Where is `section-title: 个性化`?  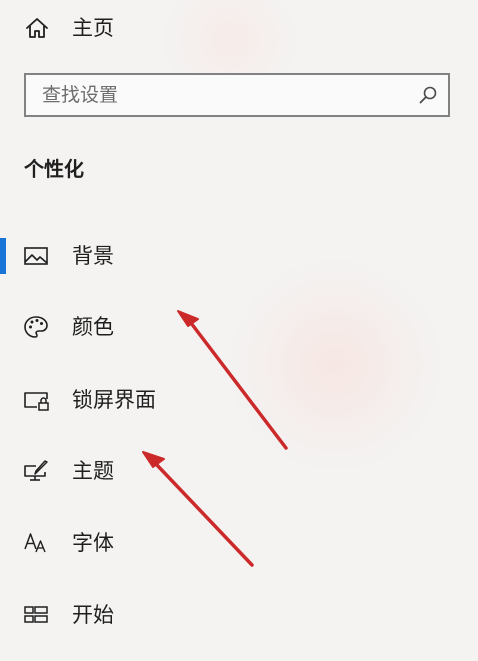
section-title: 个性化 is located at coordinates (54, 169).